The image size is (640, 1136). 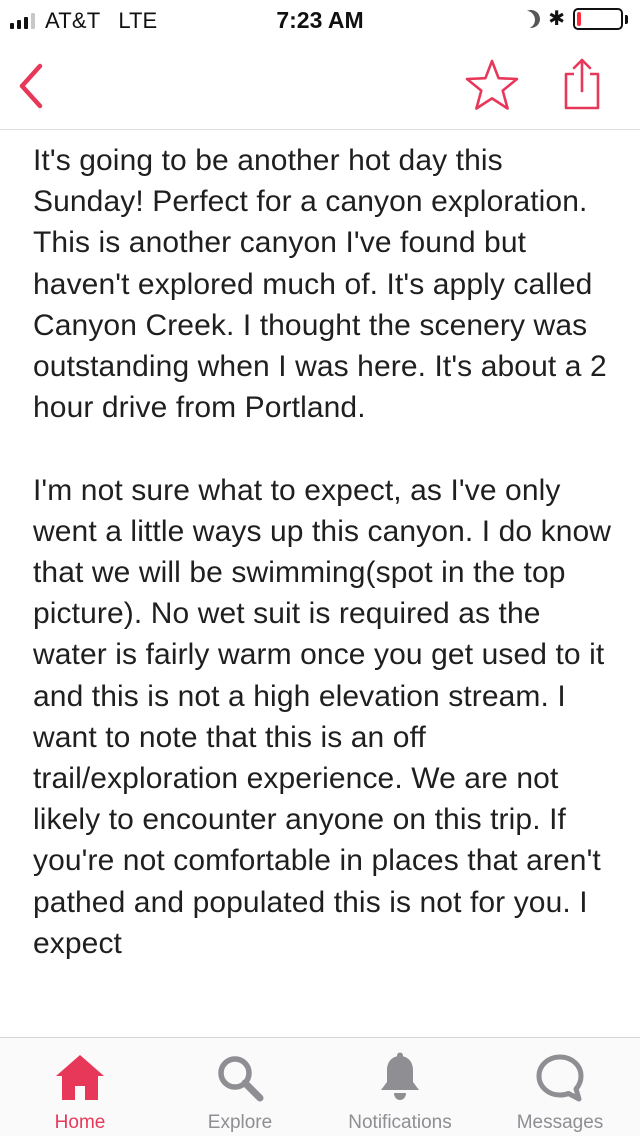 I want to click on tab-messages: Messages, so click(x=560, y=1087).